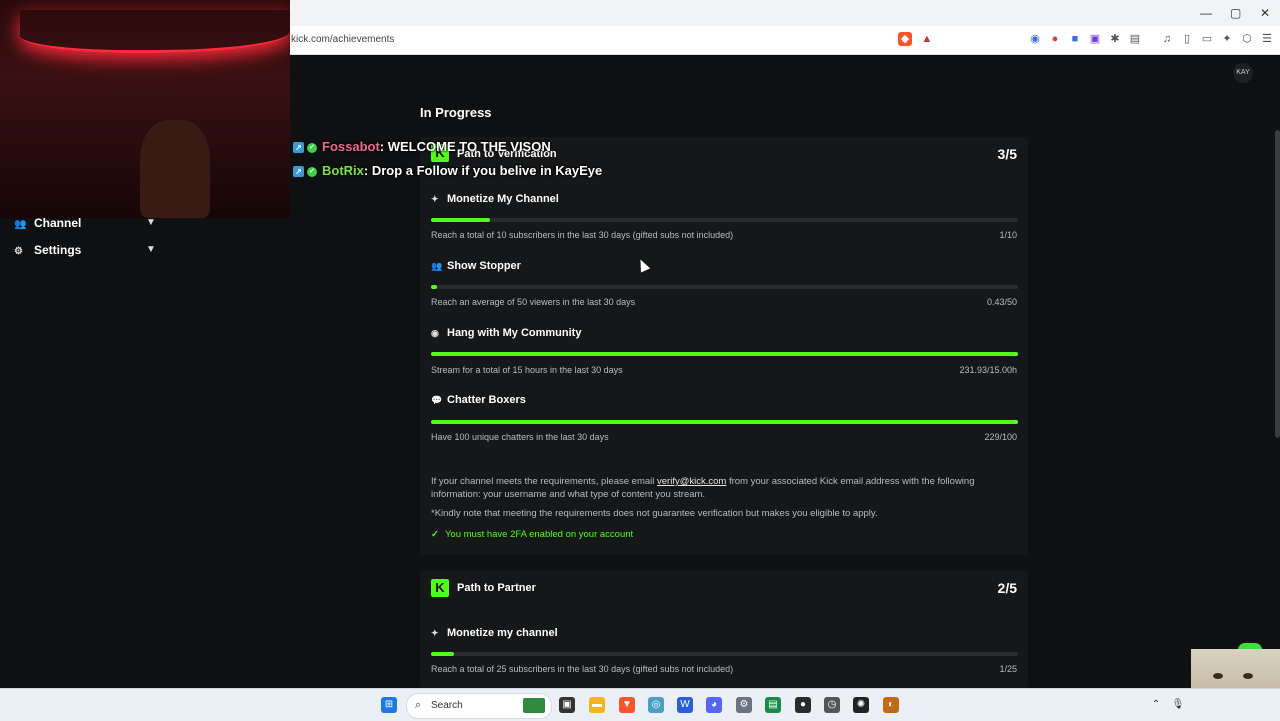  Describe the element at coordinates (656, 705) in the screenshot. I see `app-icon: ◎` at that location.